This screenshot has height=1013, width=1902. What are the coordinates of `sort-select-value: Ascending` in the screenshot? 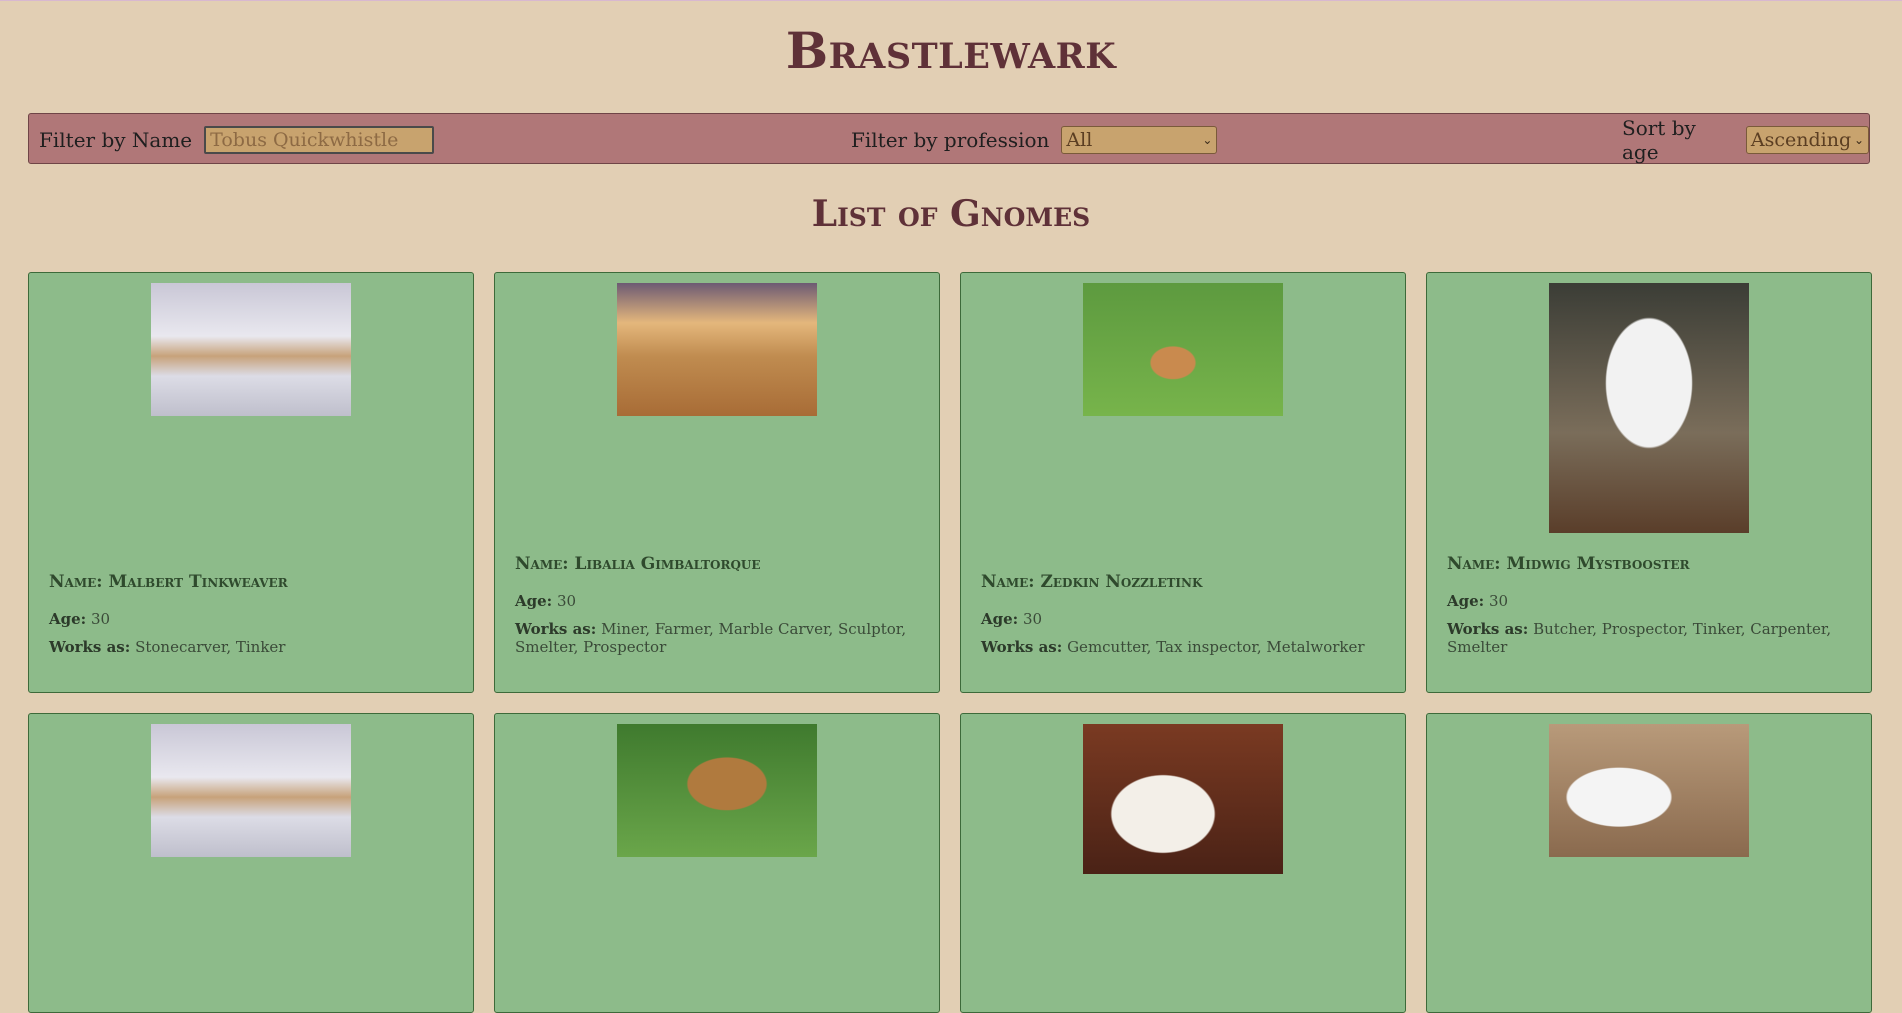 It's located at (1801, 139).